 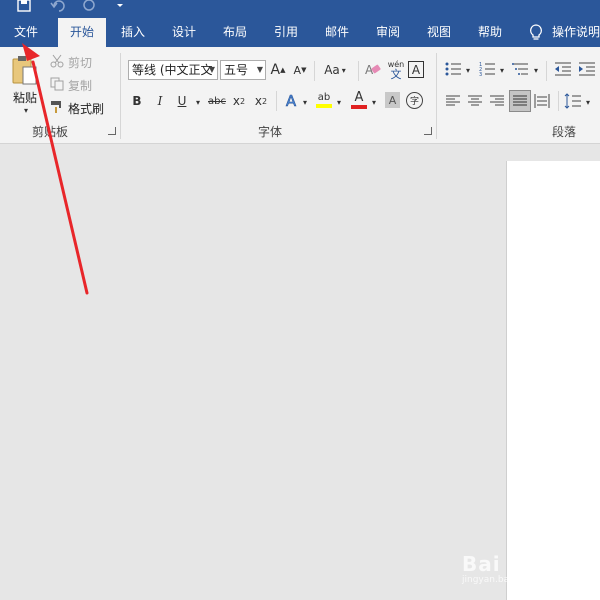 I want to click on phonetic-guide-bottom: 文, so click(x=396, y=74).